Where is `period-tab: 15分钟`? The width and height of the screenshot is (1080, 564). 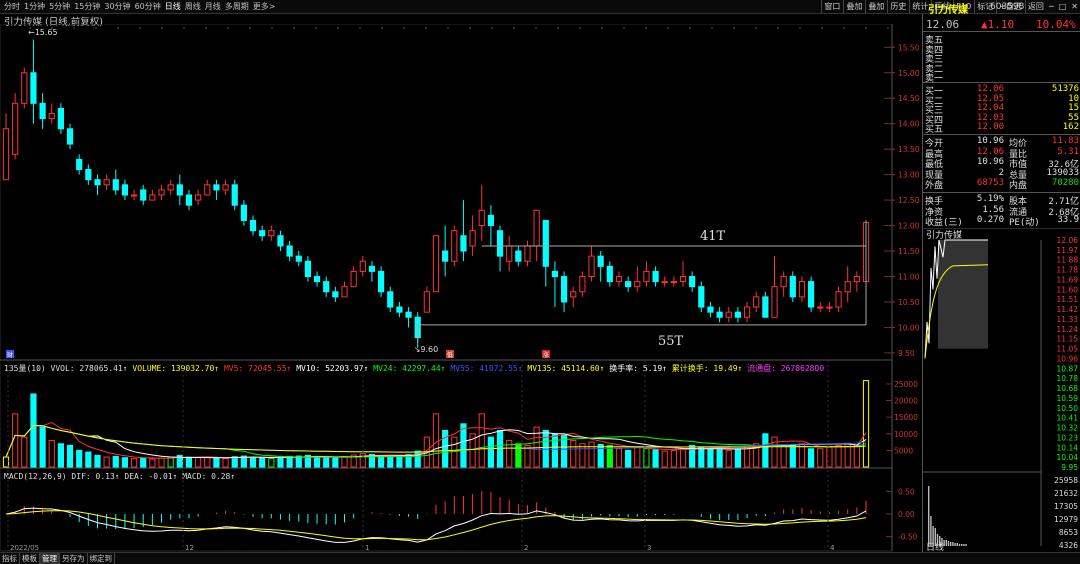
period-tab: 15分钟 is located at coordinates (87, 6).